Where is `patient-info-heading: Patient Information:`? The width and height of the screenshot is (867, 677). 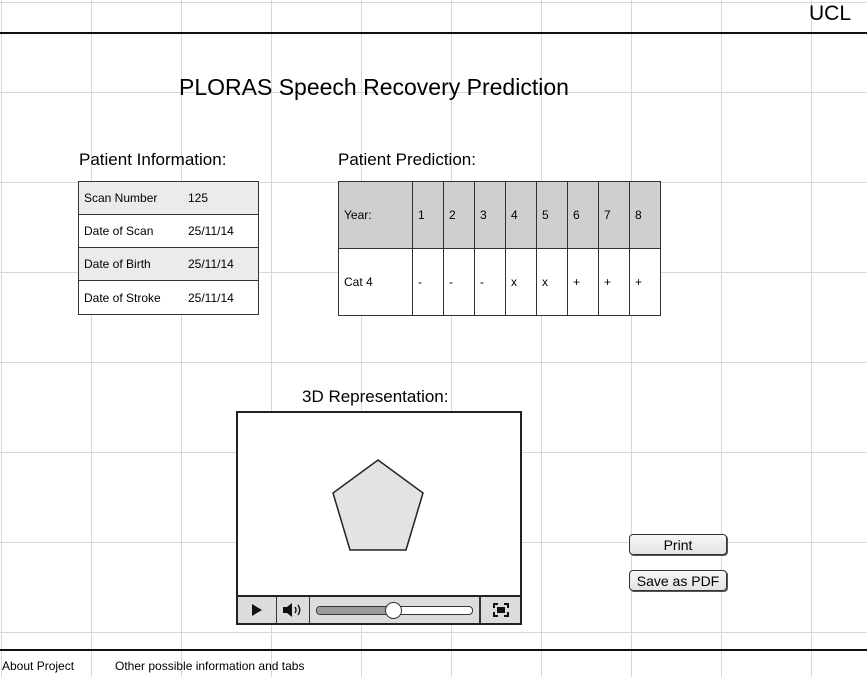 patient-info-heading: Patient Information: is located at coordinates (153, 159).